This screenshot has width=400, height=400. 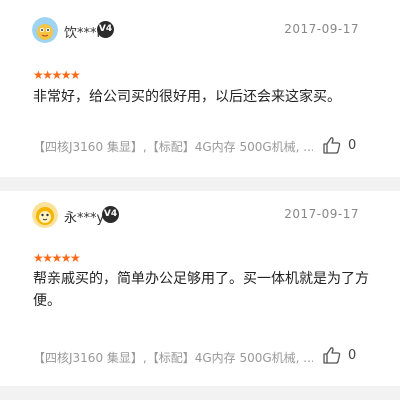 I want to click on username: 永***y, so click(x=84, y=218).